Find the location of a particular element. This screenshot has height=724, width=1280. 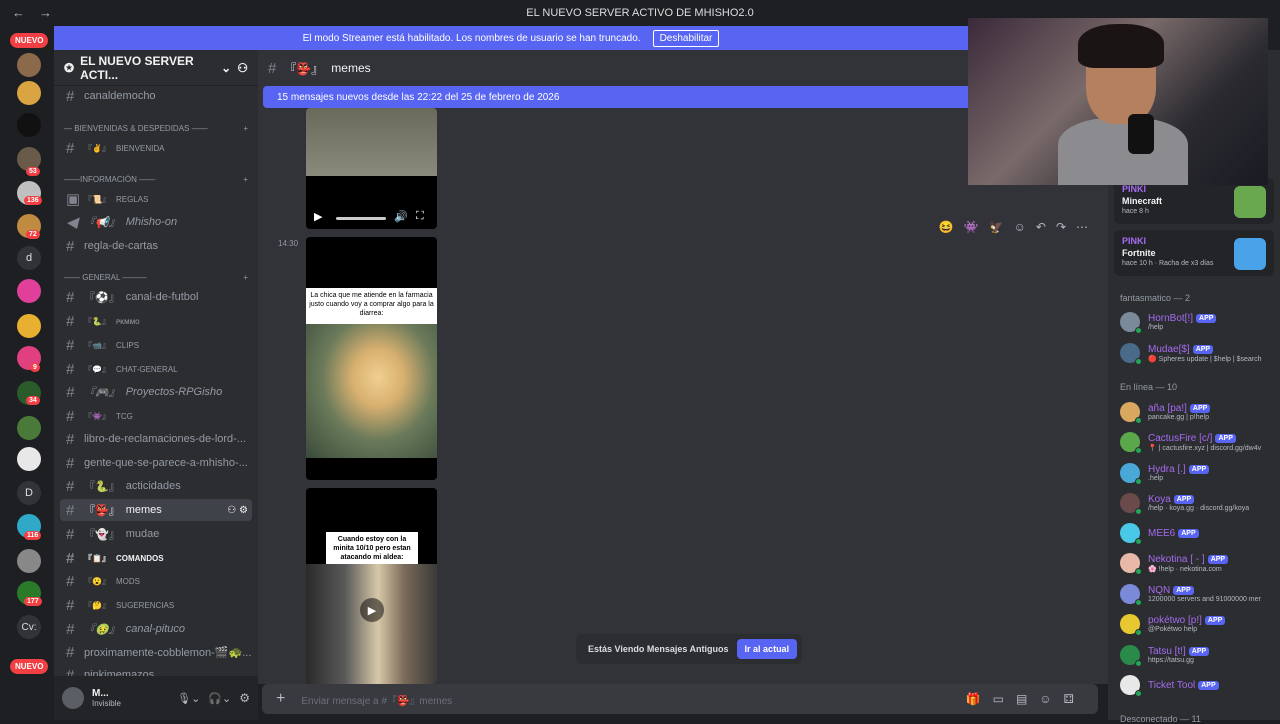

channel-settings-icon: ⚇ ⚙ is located at coordinates (237, 510).